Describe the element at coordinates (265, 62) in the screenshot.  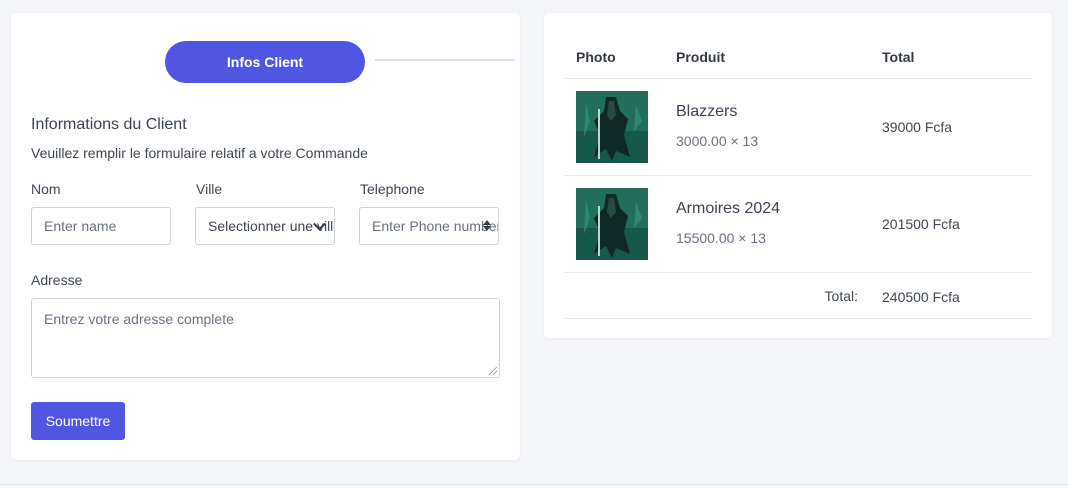
I see `step-infos-client: Infos Client` at that location.